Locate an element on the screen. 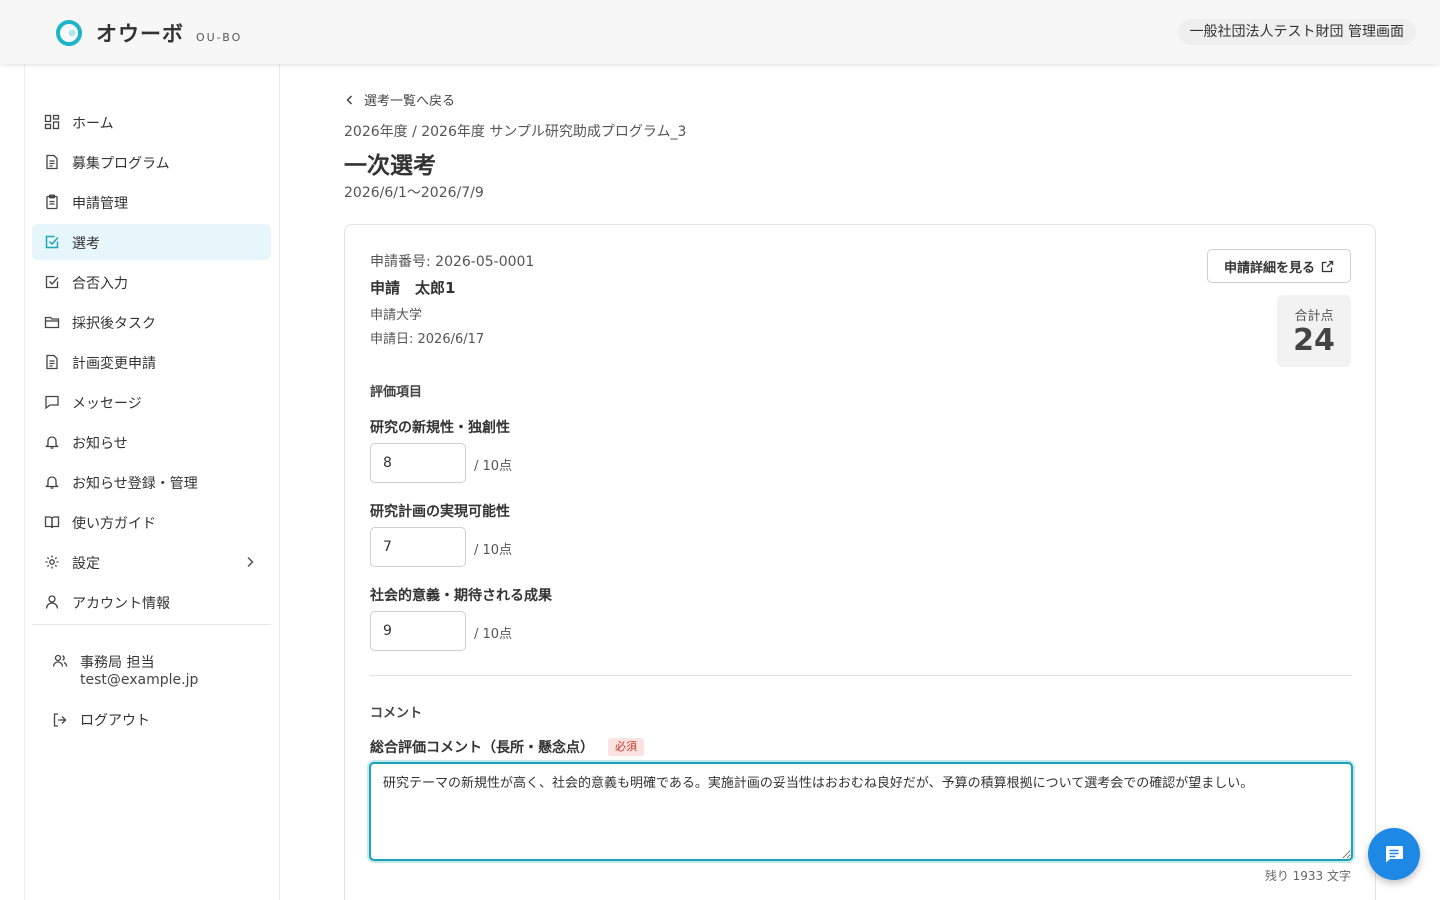  organization-badge: 一般社団法人テスト財団 管理画面 is located at coordinates (1296, 32).